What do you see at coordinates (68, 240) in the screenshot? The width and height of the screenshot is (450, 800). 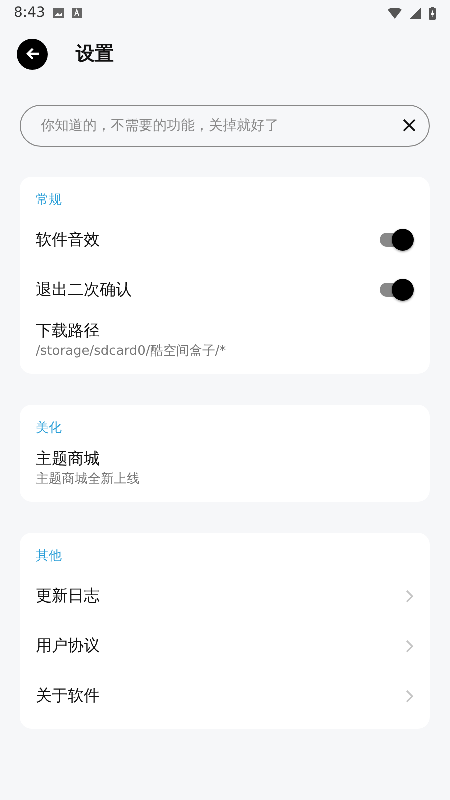 I see `setting-label: 软件音效` at bounding box center [68, 240].